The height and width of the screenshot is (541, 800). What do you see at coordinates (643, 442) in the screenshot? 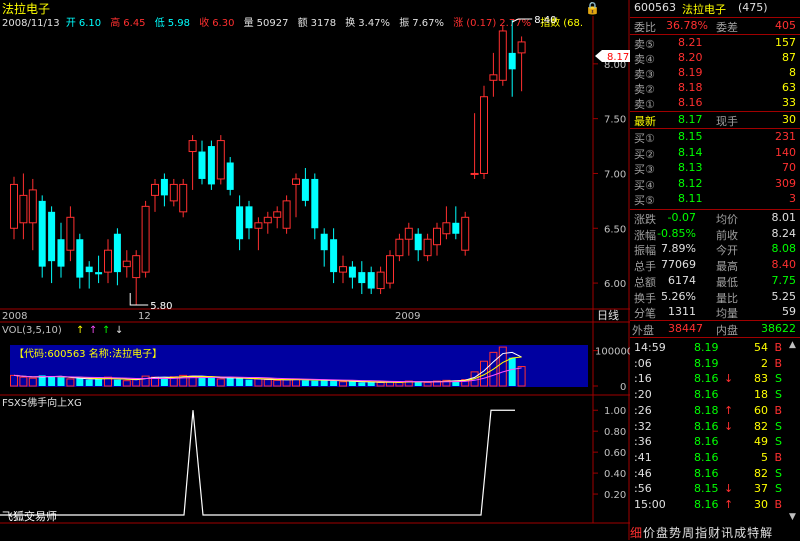
I see `tick-time: :36` at bounding box center [643, 442].